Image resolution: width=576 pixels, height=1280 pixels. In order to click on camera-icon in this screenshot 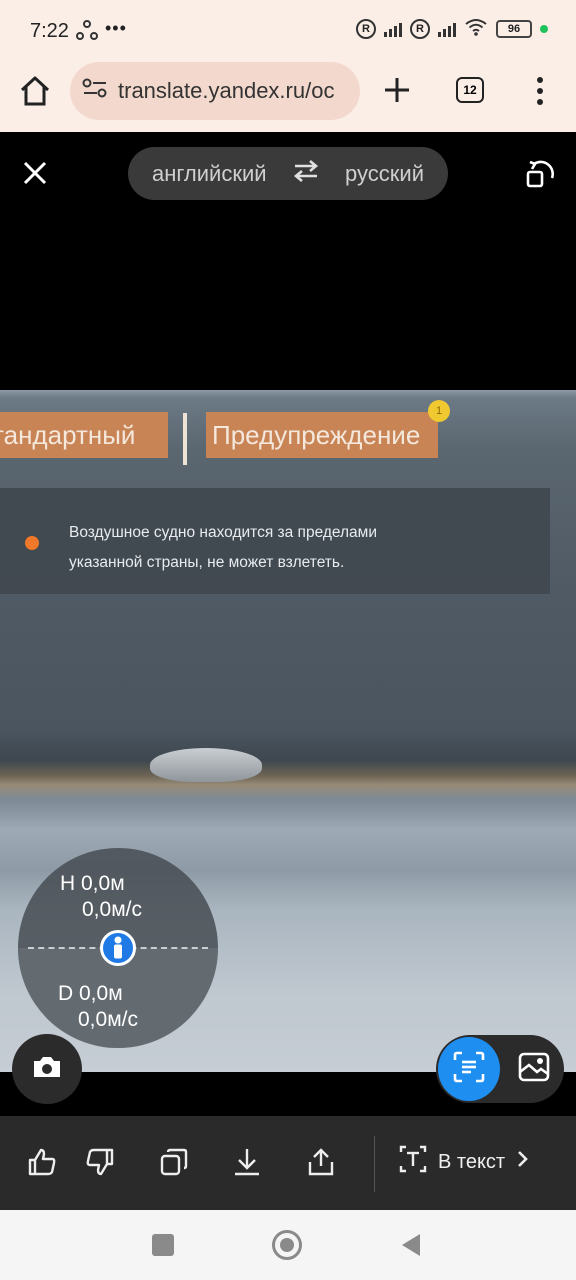, I will do `click(47, 1069)`.